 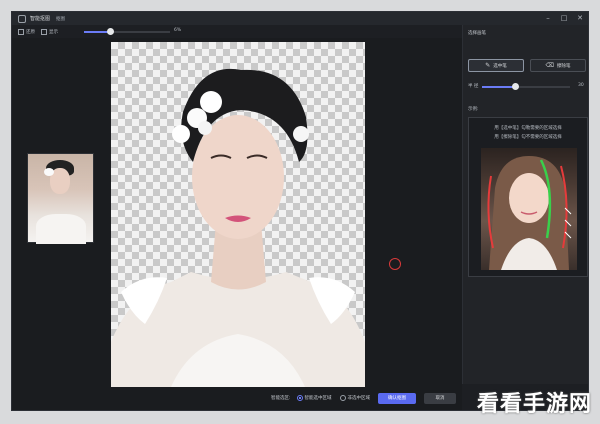 What do you see at coordinates (300, 18) in the screenshot?
I see `title-bar: 智能抠图 抠图 – □ ✕` at bounding box center [300, 18].